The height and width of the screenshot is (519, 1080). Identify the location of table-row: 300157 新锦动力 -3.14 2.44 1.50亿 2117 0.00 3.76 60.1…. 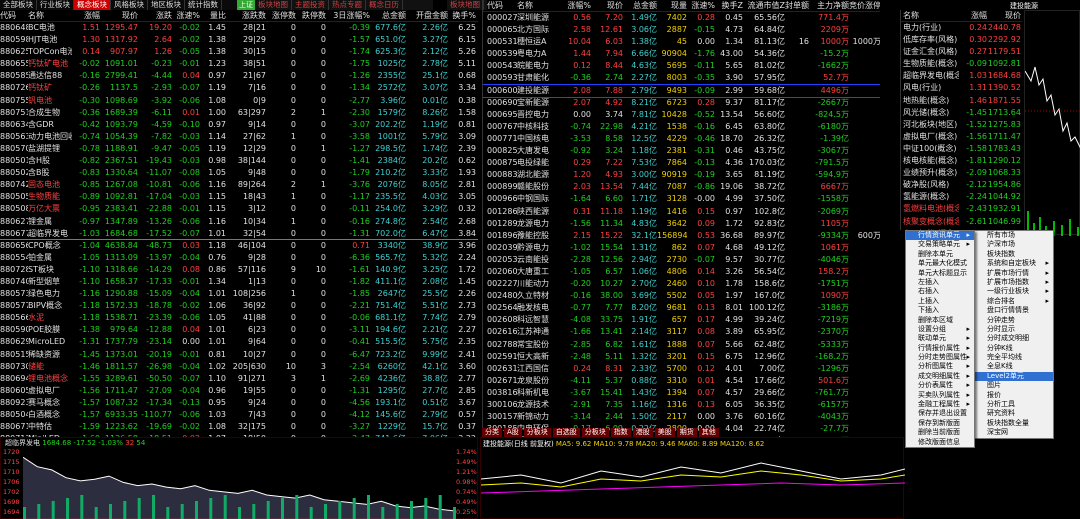
(681, 417).